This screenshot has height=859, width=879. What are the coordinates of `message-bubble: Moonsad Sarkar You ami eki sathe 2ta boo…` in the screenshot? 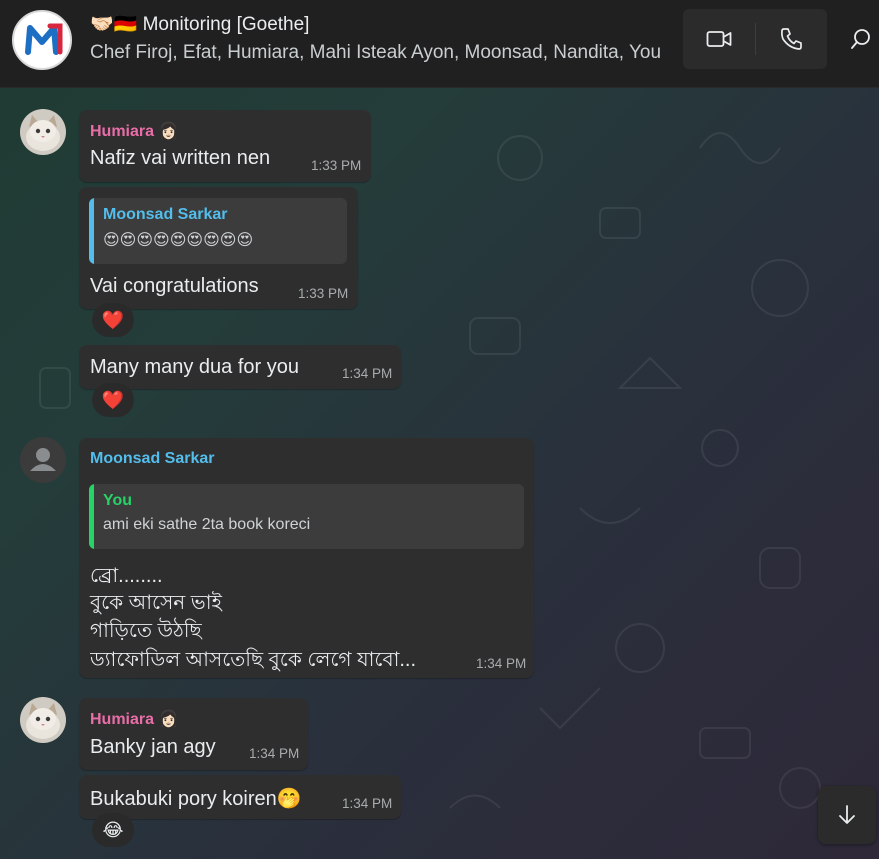 It's located at (306, 558).